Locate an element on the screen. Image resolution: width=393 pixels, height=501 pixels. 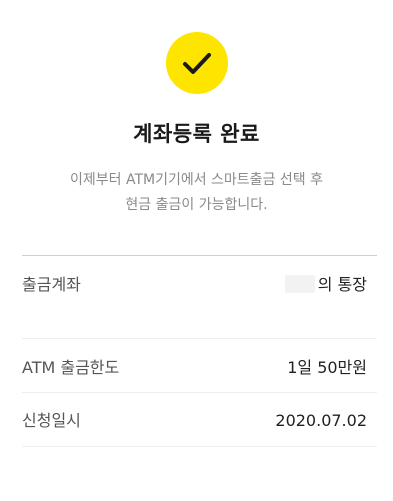
success-check-circle is located at coordinates (197, 63).